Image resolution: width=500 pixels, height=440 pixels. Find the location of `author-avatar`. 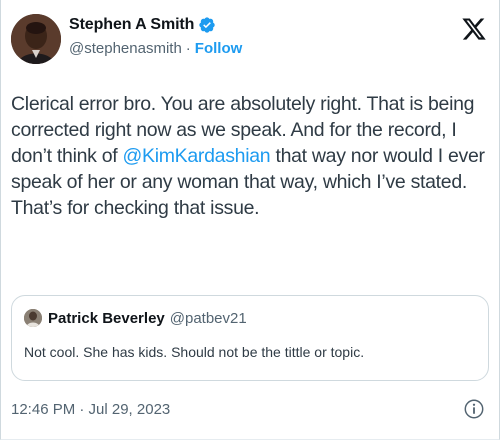

author-avatar is located at coordinates (36, 39).